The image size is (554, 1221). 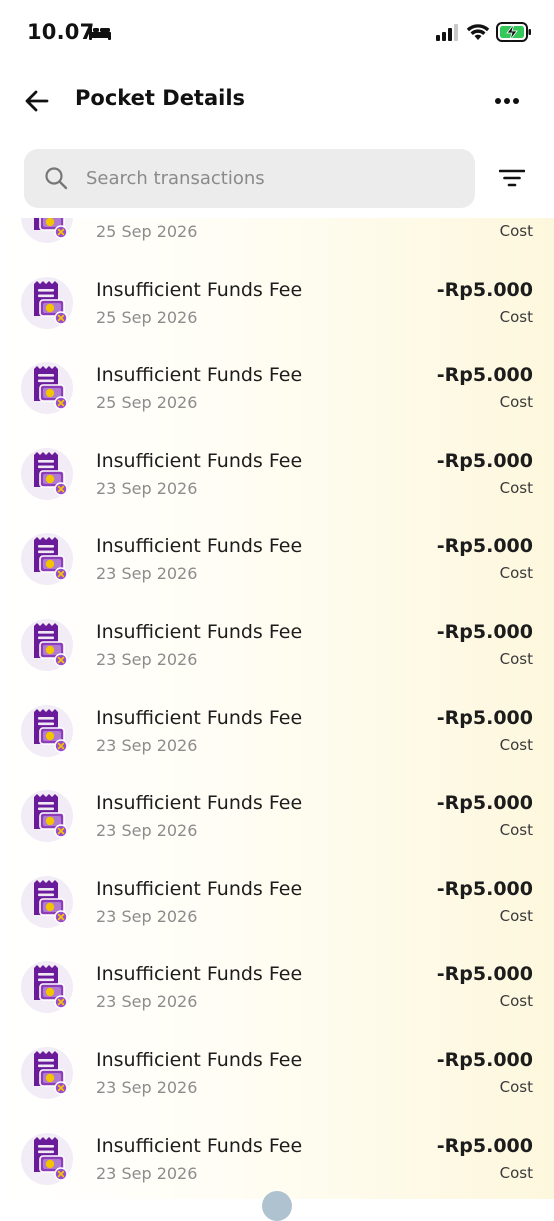 I want to click on status-time: 10.07, so click(x=61, y=32).